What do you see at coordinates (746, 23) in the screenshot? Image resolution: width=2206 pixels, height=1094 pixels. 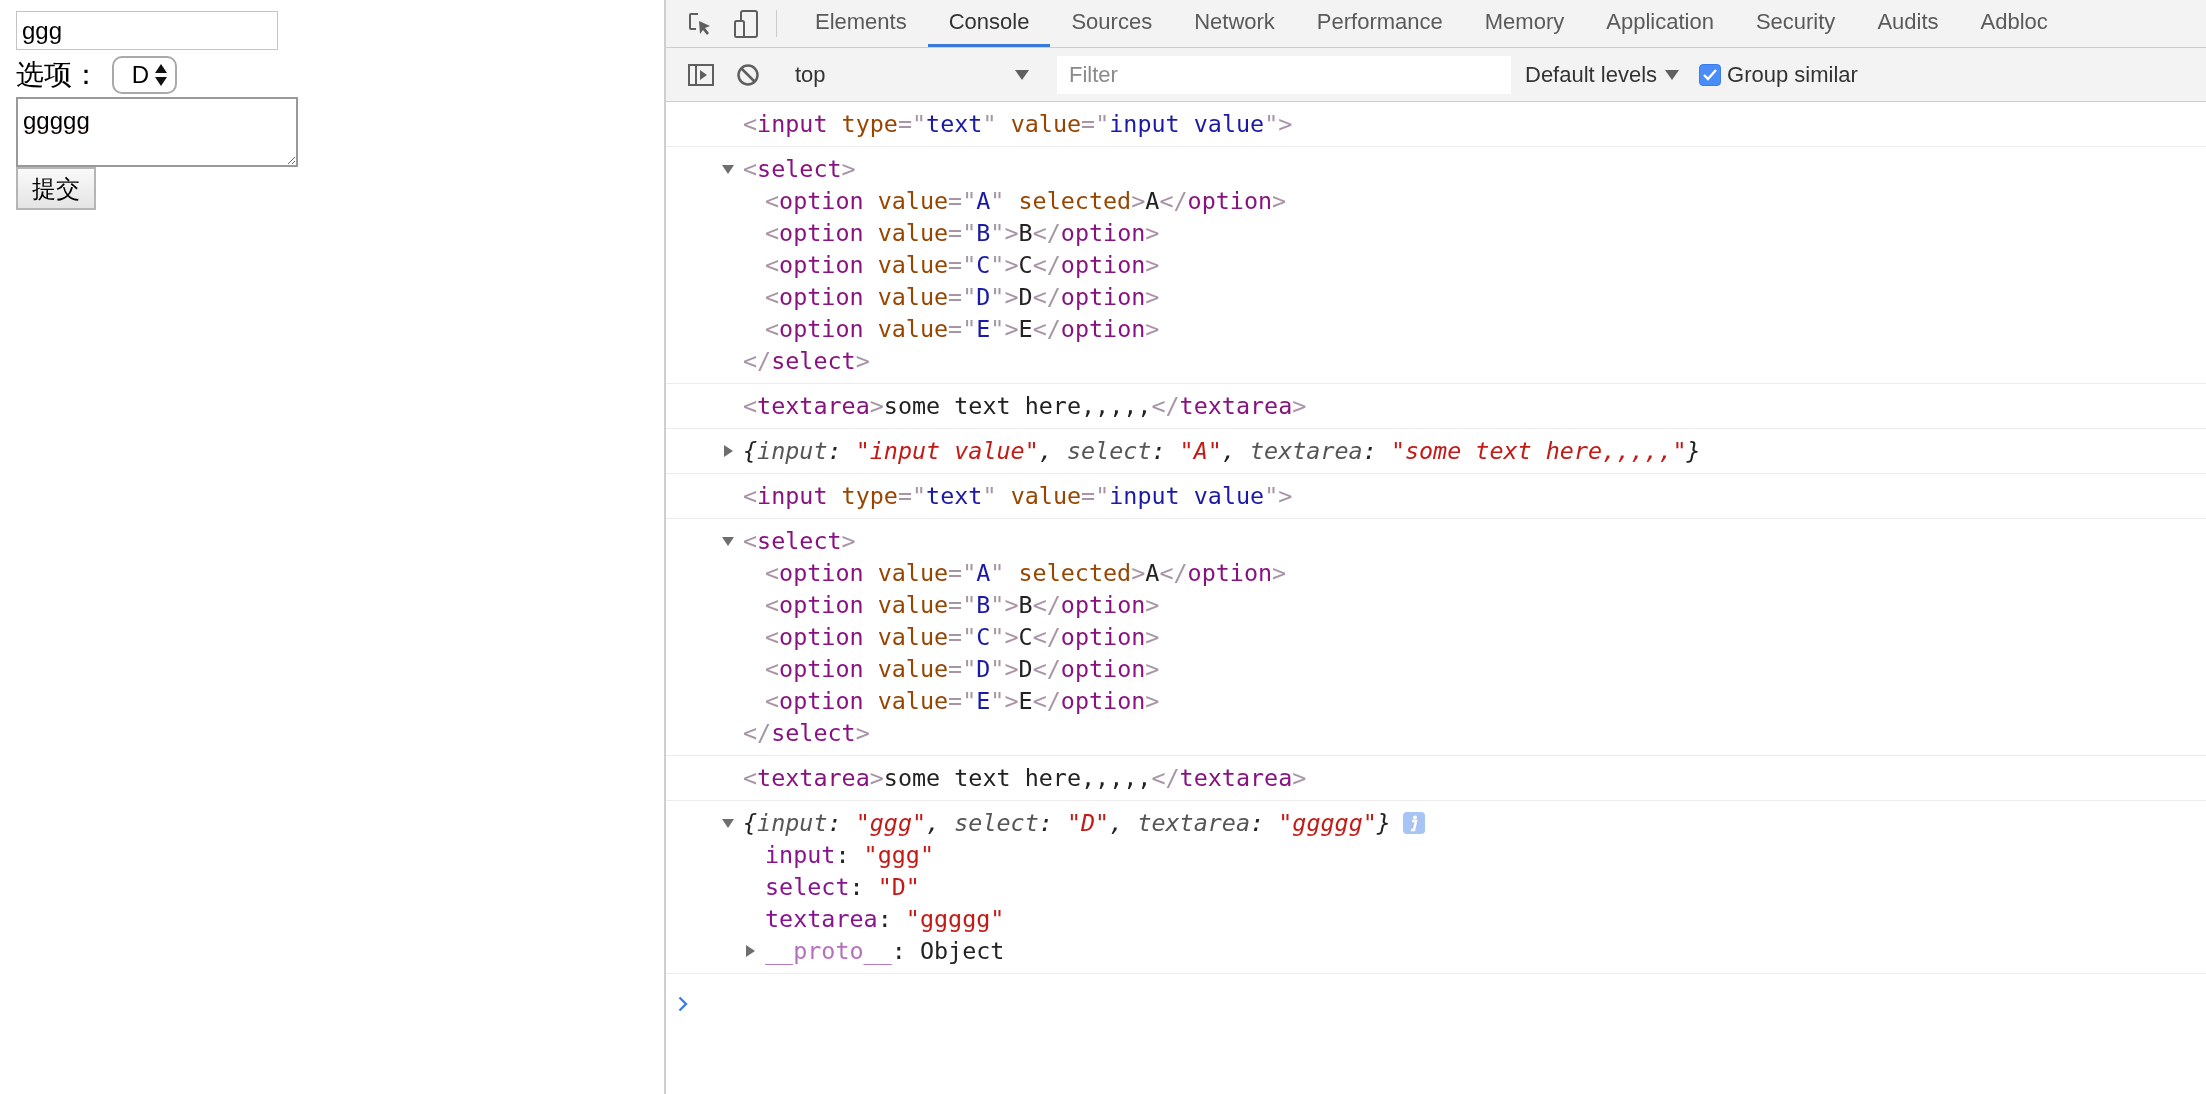 I see `device-icon` at bounding box center [746, 23].